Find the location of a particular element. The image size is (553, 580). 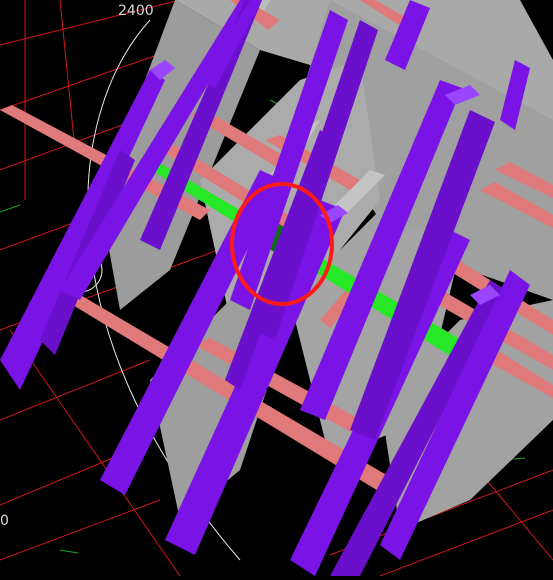

dimension-label-left: 0 is located at coordinates (4, 521).